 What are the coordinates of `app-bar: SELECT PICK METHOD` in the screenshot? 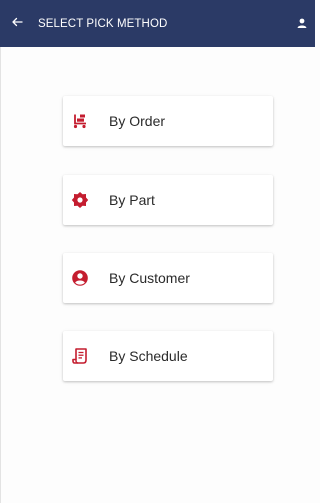 It's located at (157, 23).